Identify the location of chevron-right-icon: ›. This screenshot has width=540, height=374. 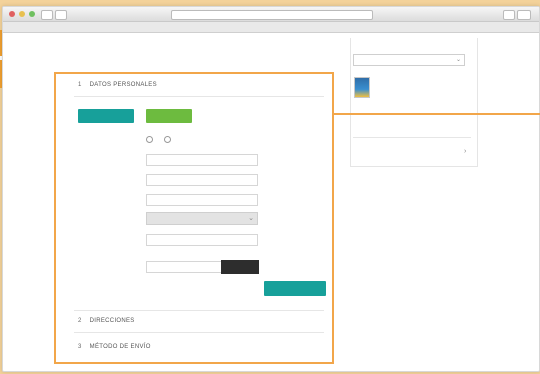
(465, 151).